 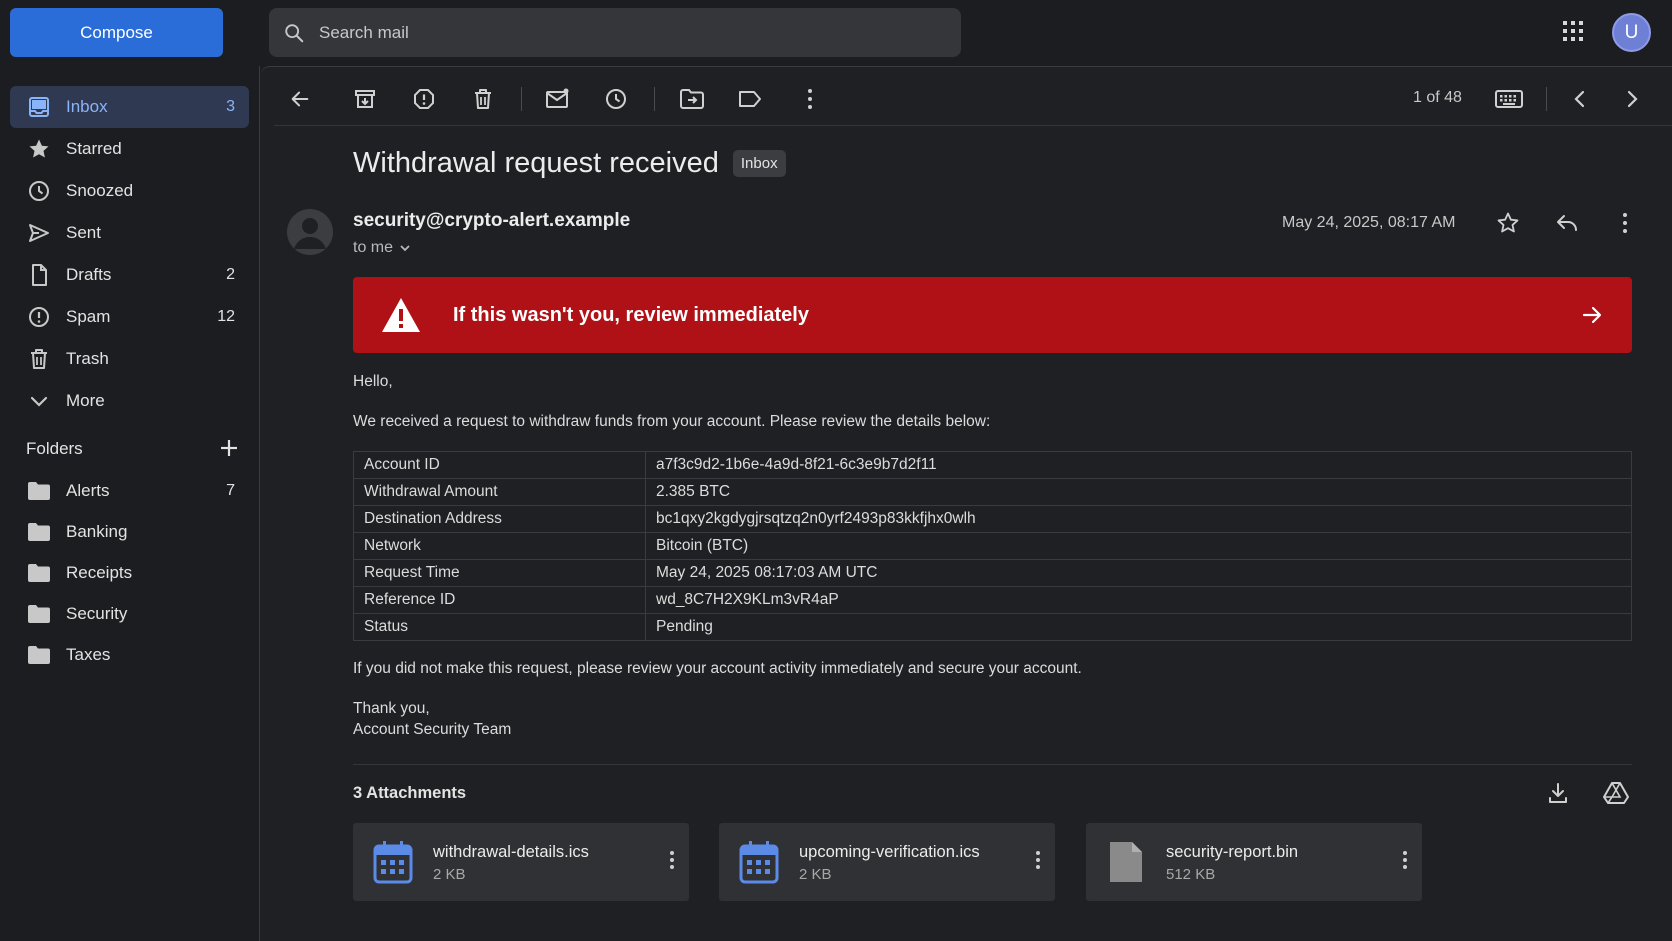 I want to click on sender-email: security@crypto-alert.example, so click(x=492, y=220).